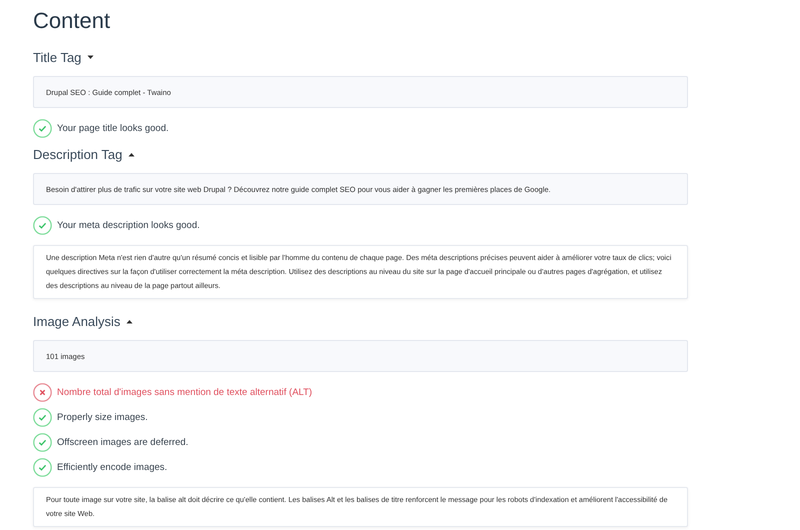  What do you see at coordinates (77, 154) in the screenshot?
I see `section-title: Description Tag` at bounding box center [77, 154].